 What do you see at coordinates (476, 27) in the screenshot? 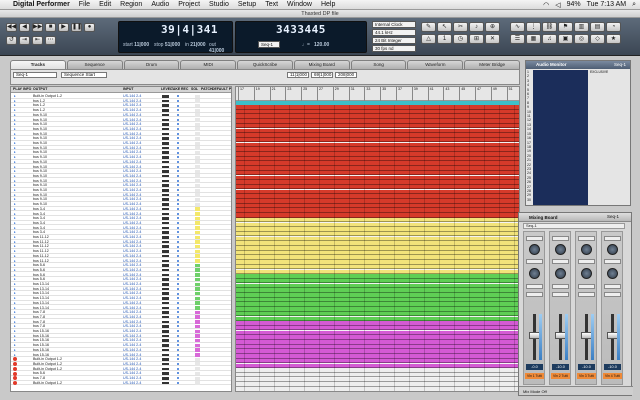
I see `tool-audition-icon: ♪` at bounding box center [476, 27].